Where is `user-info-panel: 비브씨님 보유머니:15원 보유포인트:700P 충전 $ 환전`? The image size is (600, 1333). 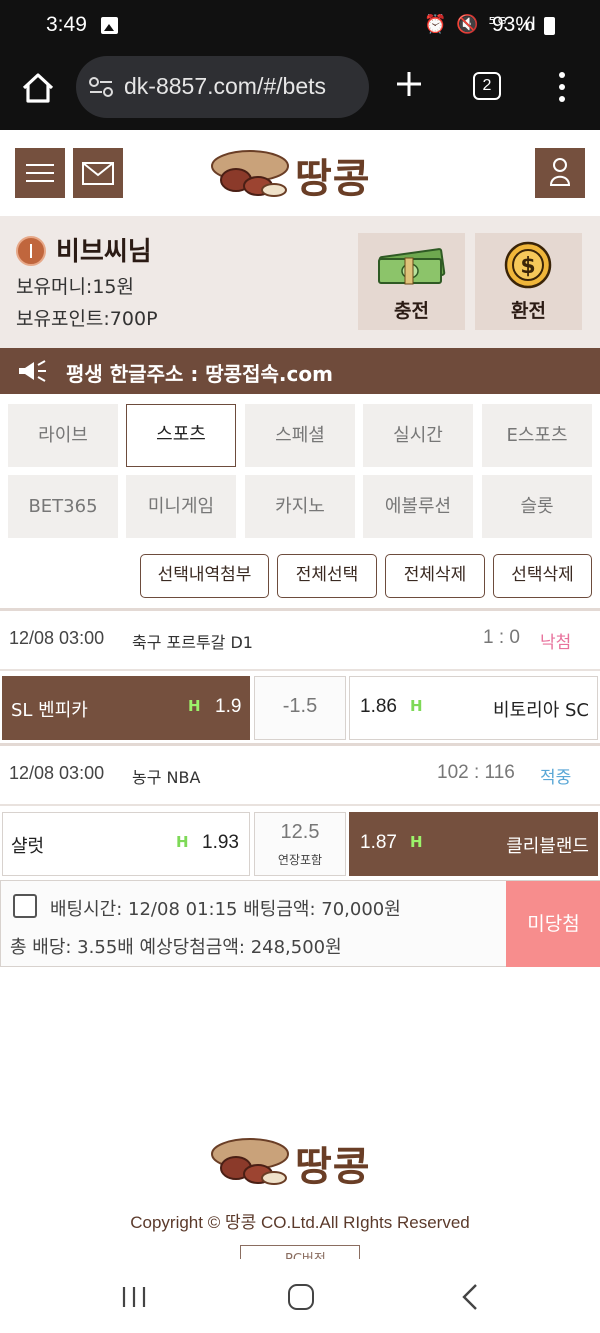
user-info-panel: 비브씨님 보유머니:15원 보유포인트:700P 충전 $ 환전 is located at coordinates (300, 282).